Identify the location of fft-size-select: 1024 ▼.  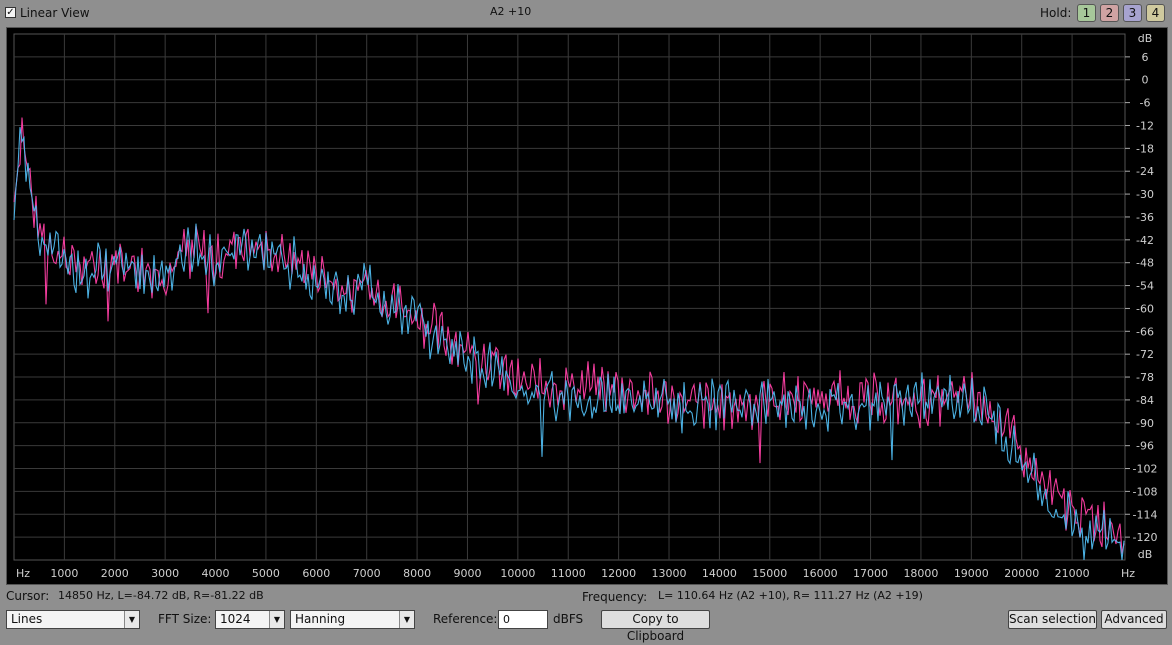
(250, 619).